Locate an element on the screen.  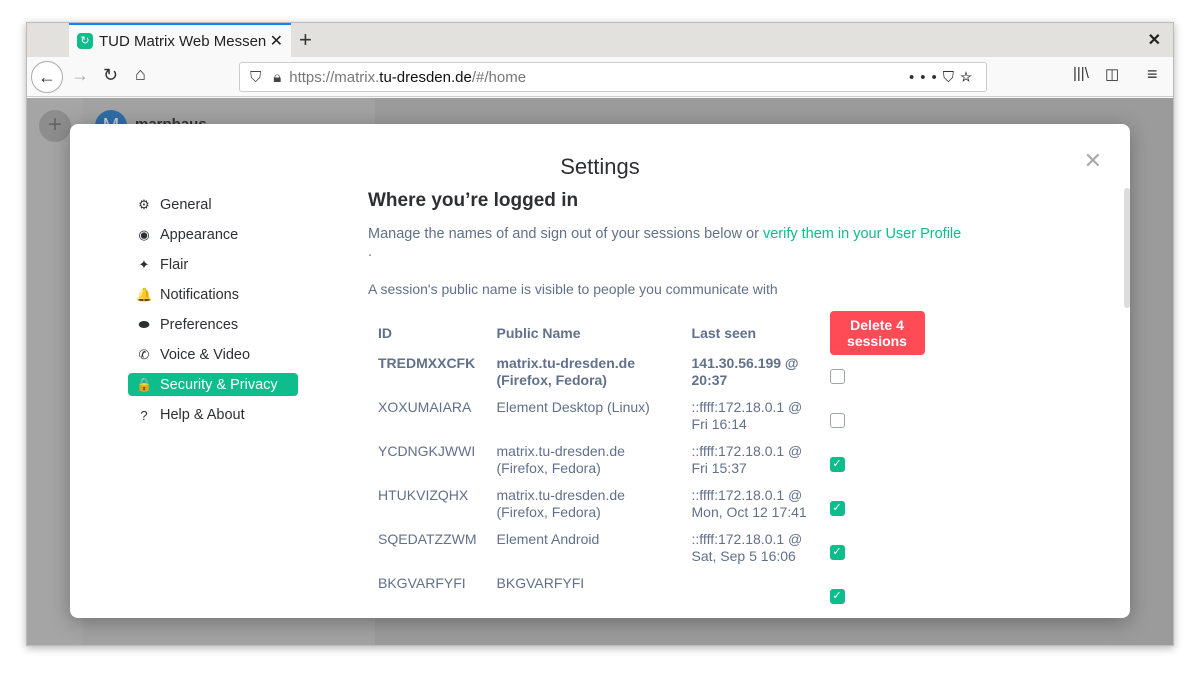
add-icon: + is located at coordinates (55, 126).